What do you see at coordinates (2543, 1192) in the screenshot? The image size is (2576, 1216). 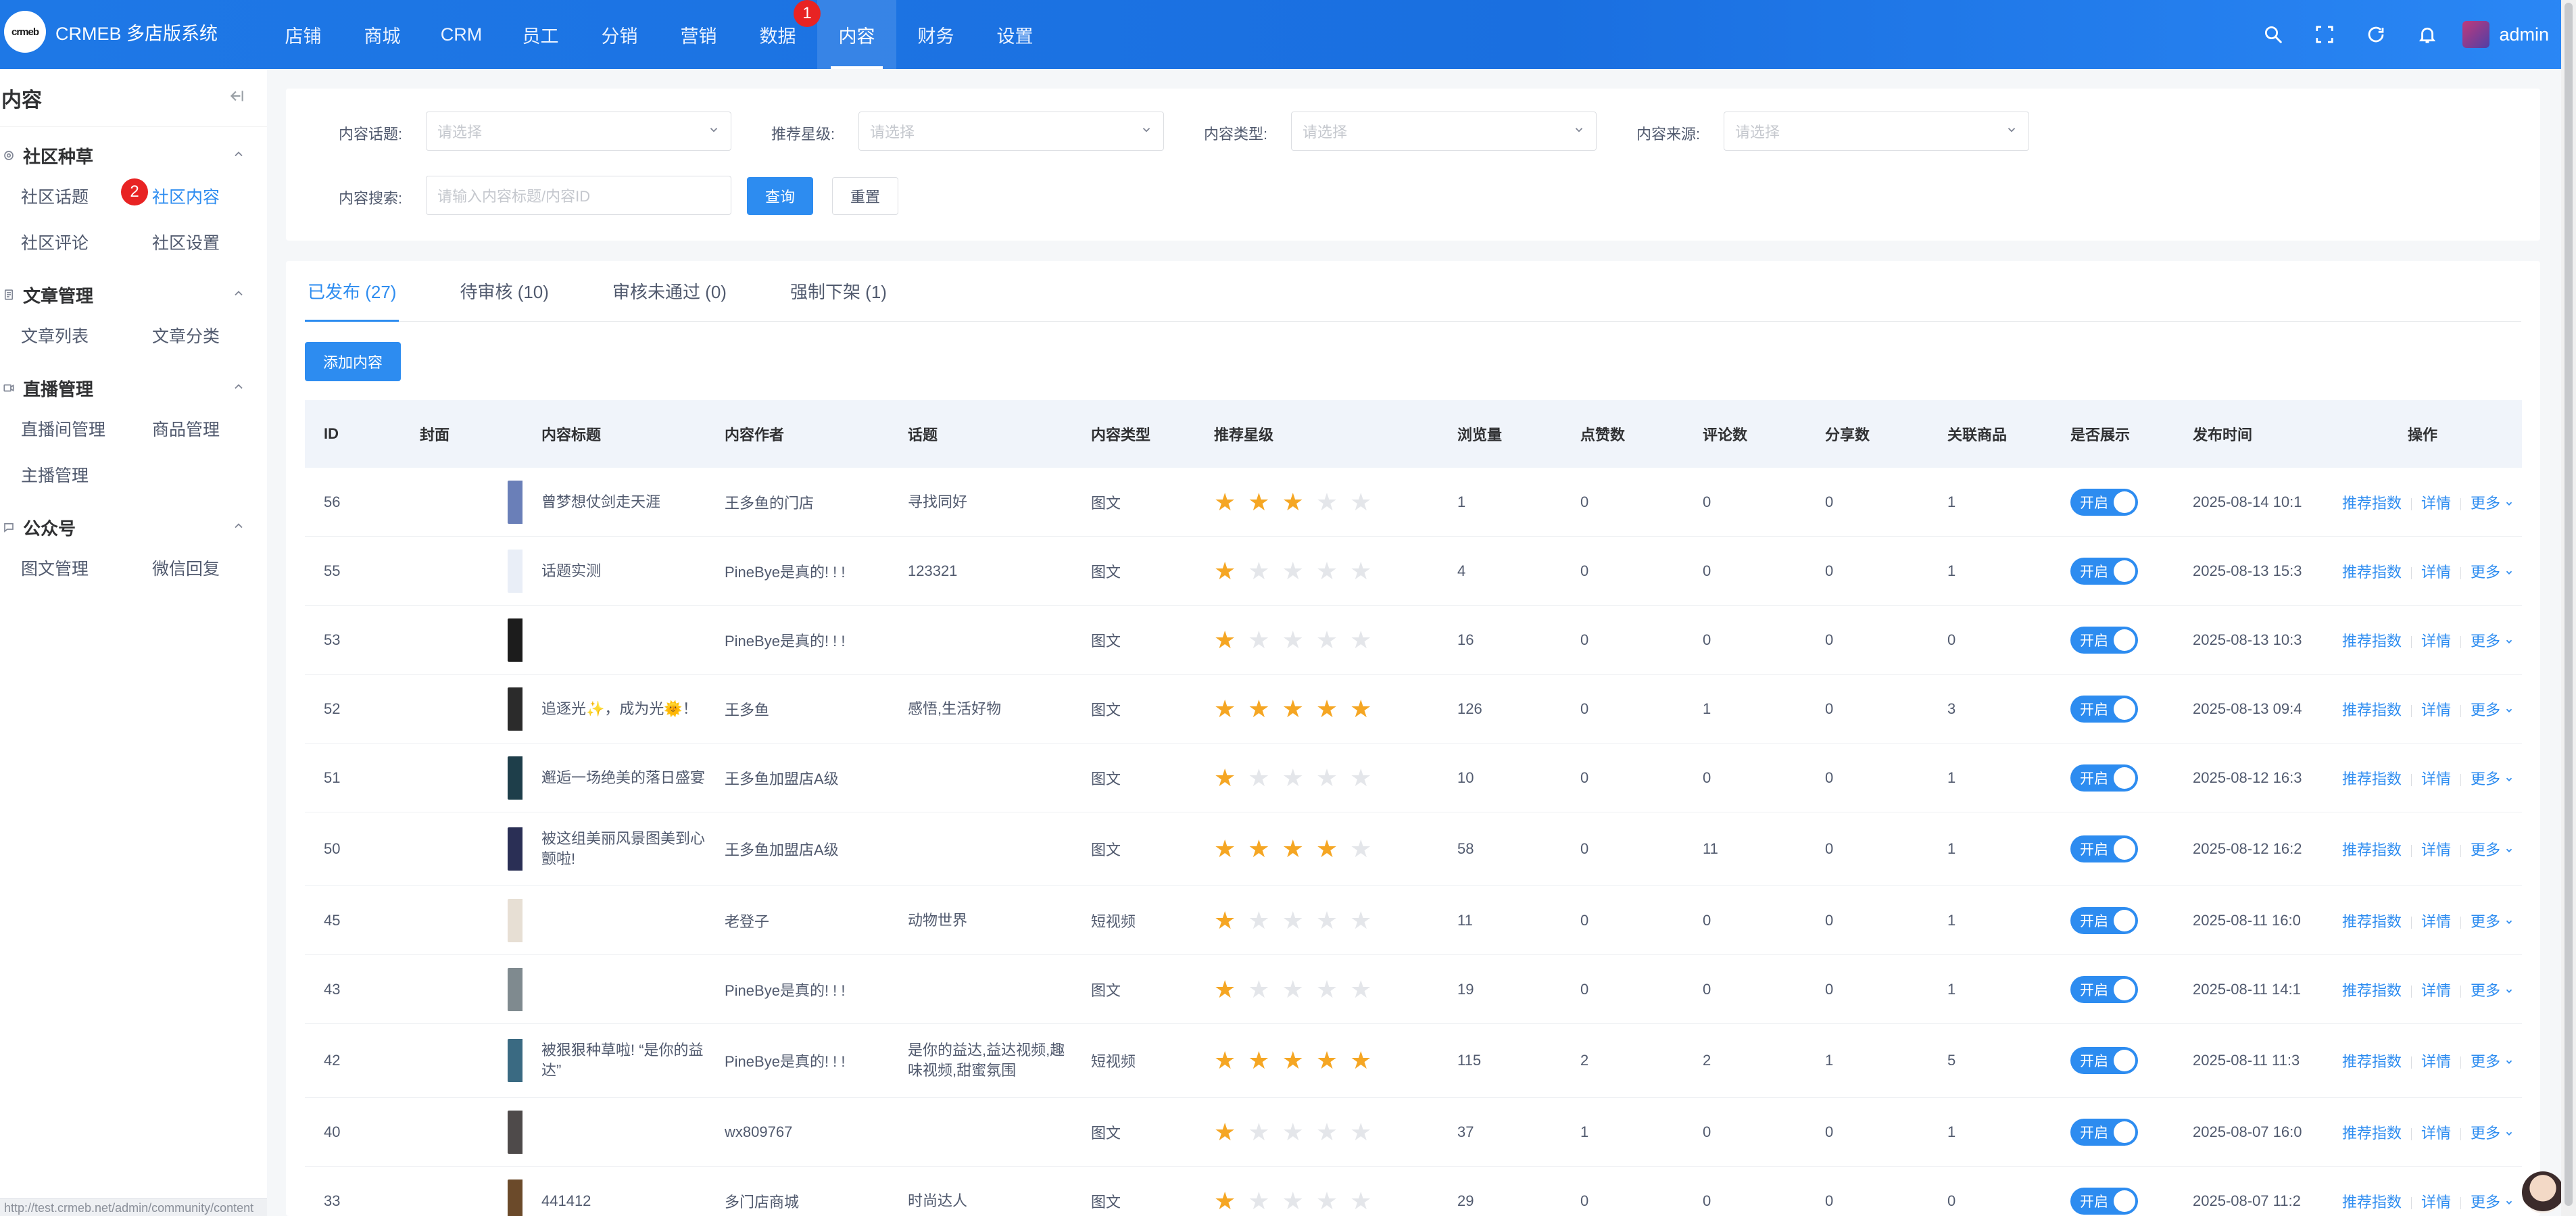 I see `customer-service-avatar` at bounding box center [2543, 1192].